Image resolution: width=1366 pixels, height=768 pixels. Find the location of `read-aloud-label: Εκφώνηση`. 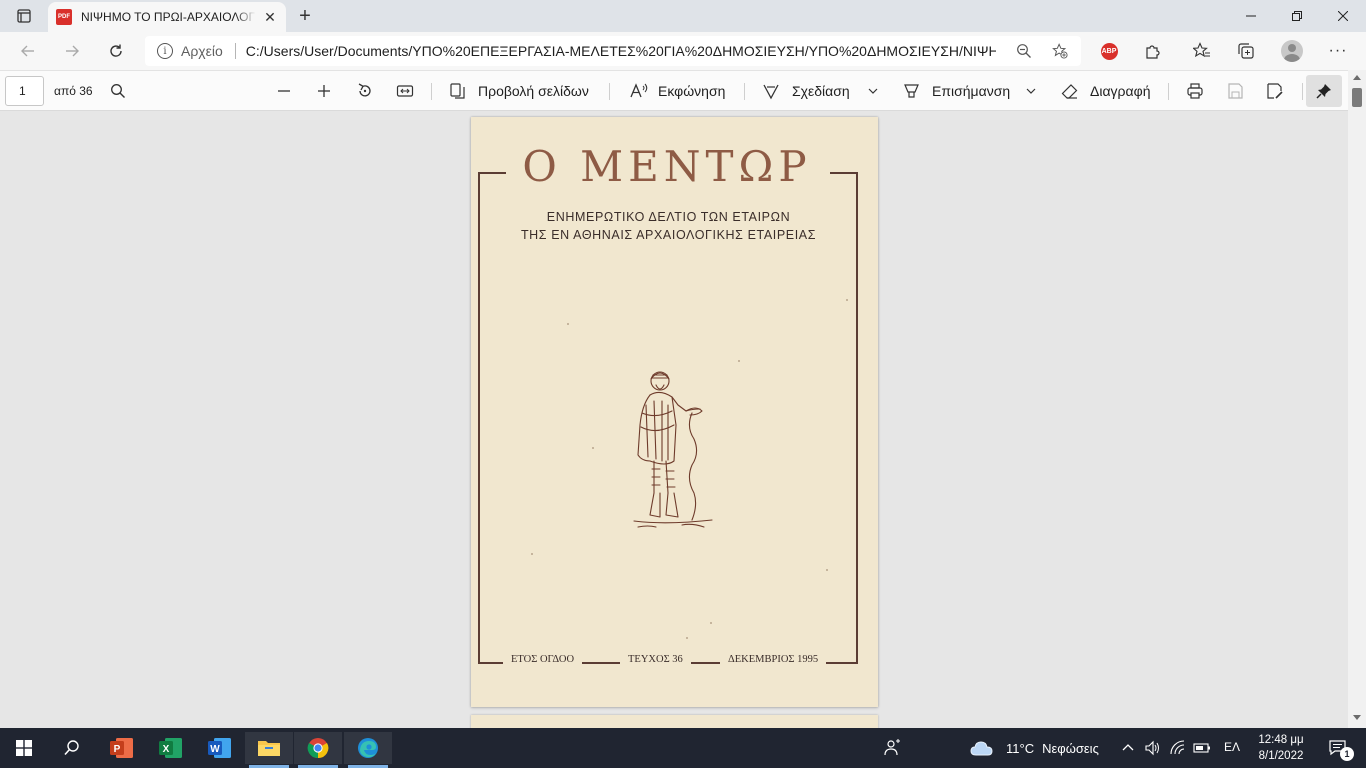

read-aloud-label: Εκφώνηση is located at coordinates (692, 91).